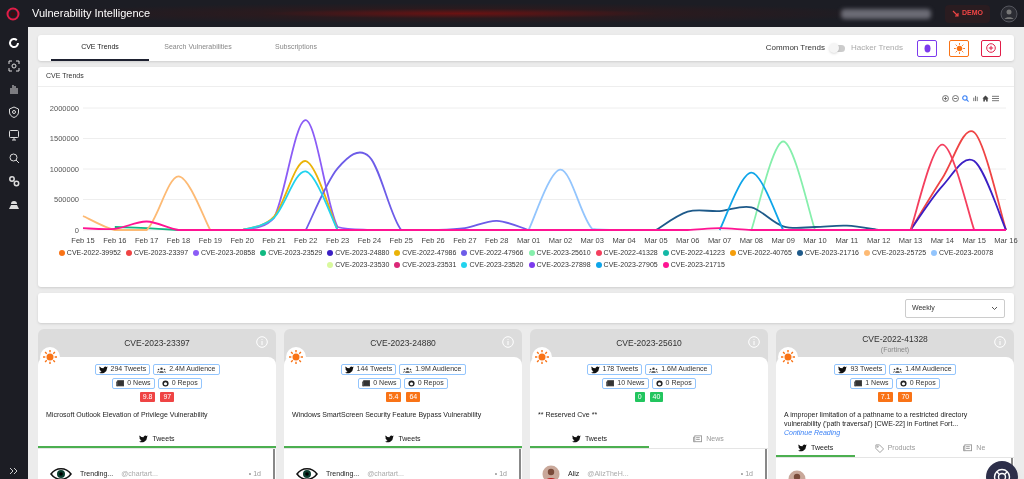 Image resolution: width=1024 pixels, height=479 pixels. Describe the element at coordinates (895, 339) in the screenshot. I see `cve-id: CVE-2022-41328` at that location.